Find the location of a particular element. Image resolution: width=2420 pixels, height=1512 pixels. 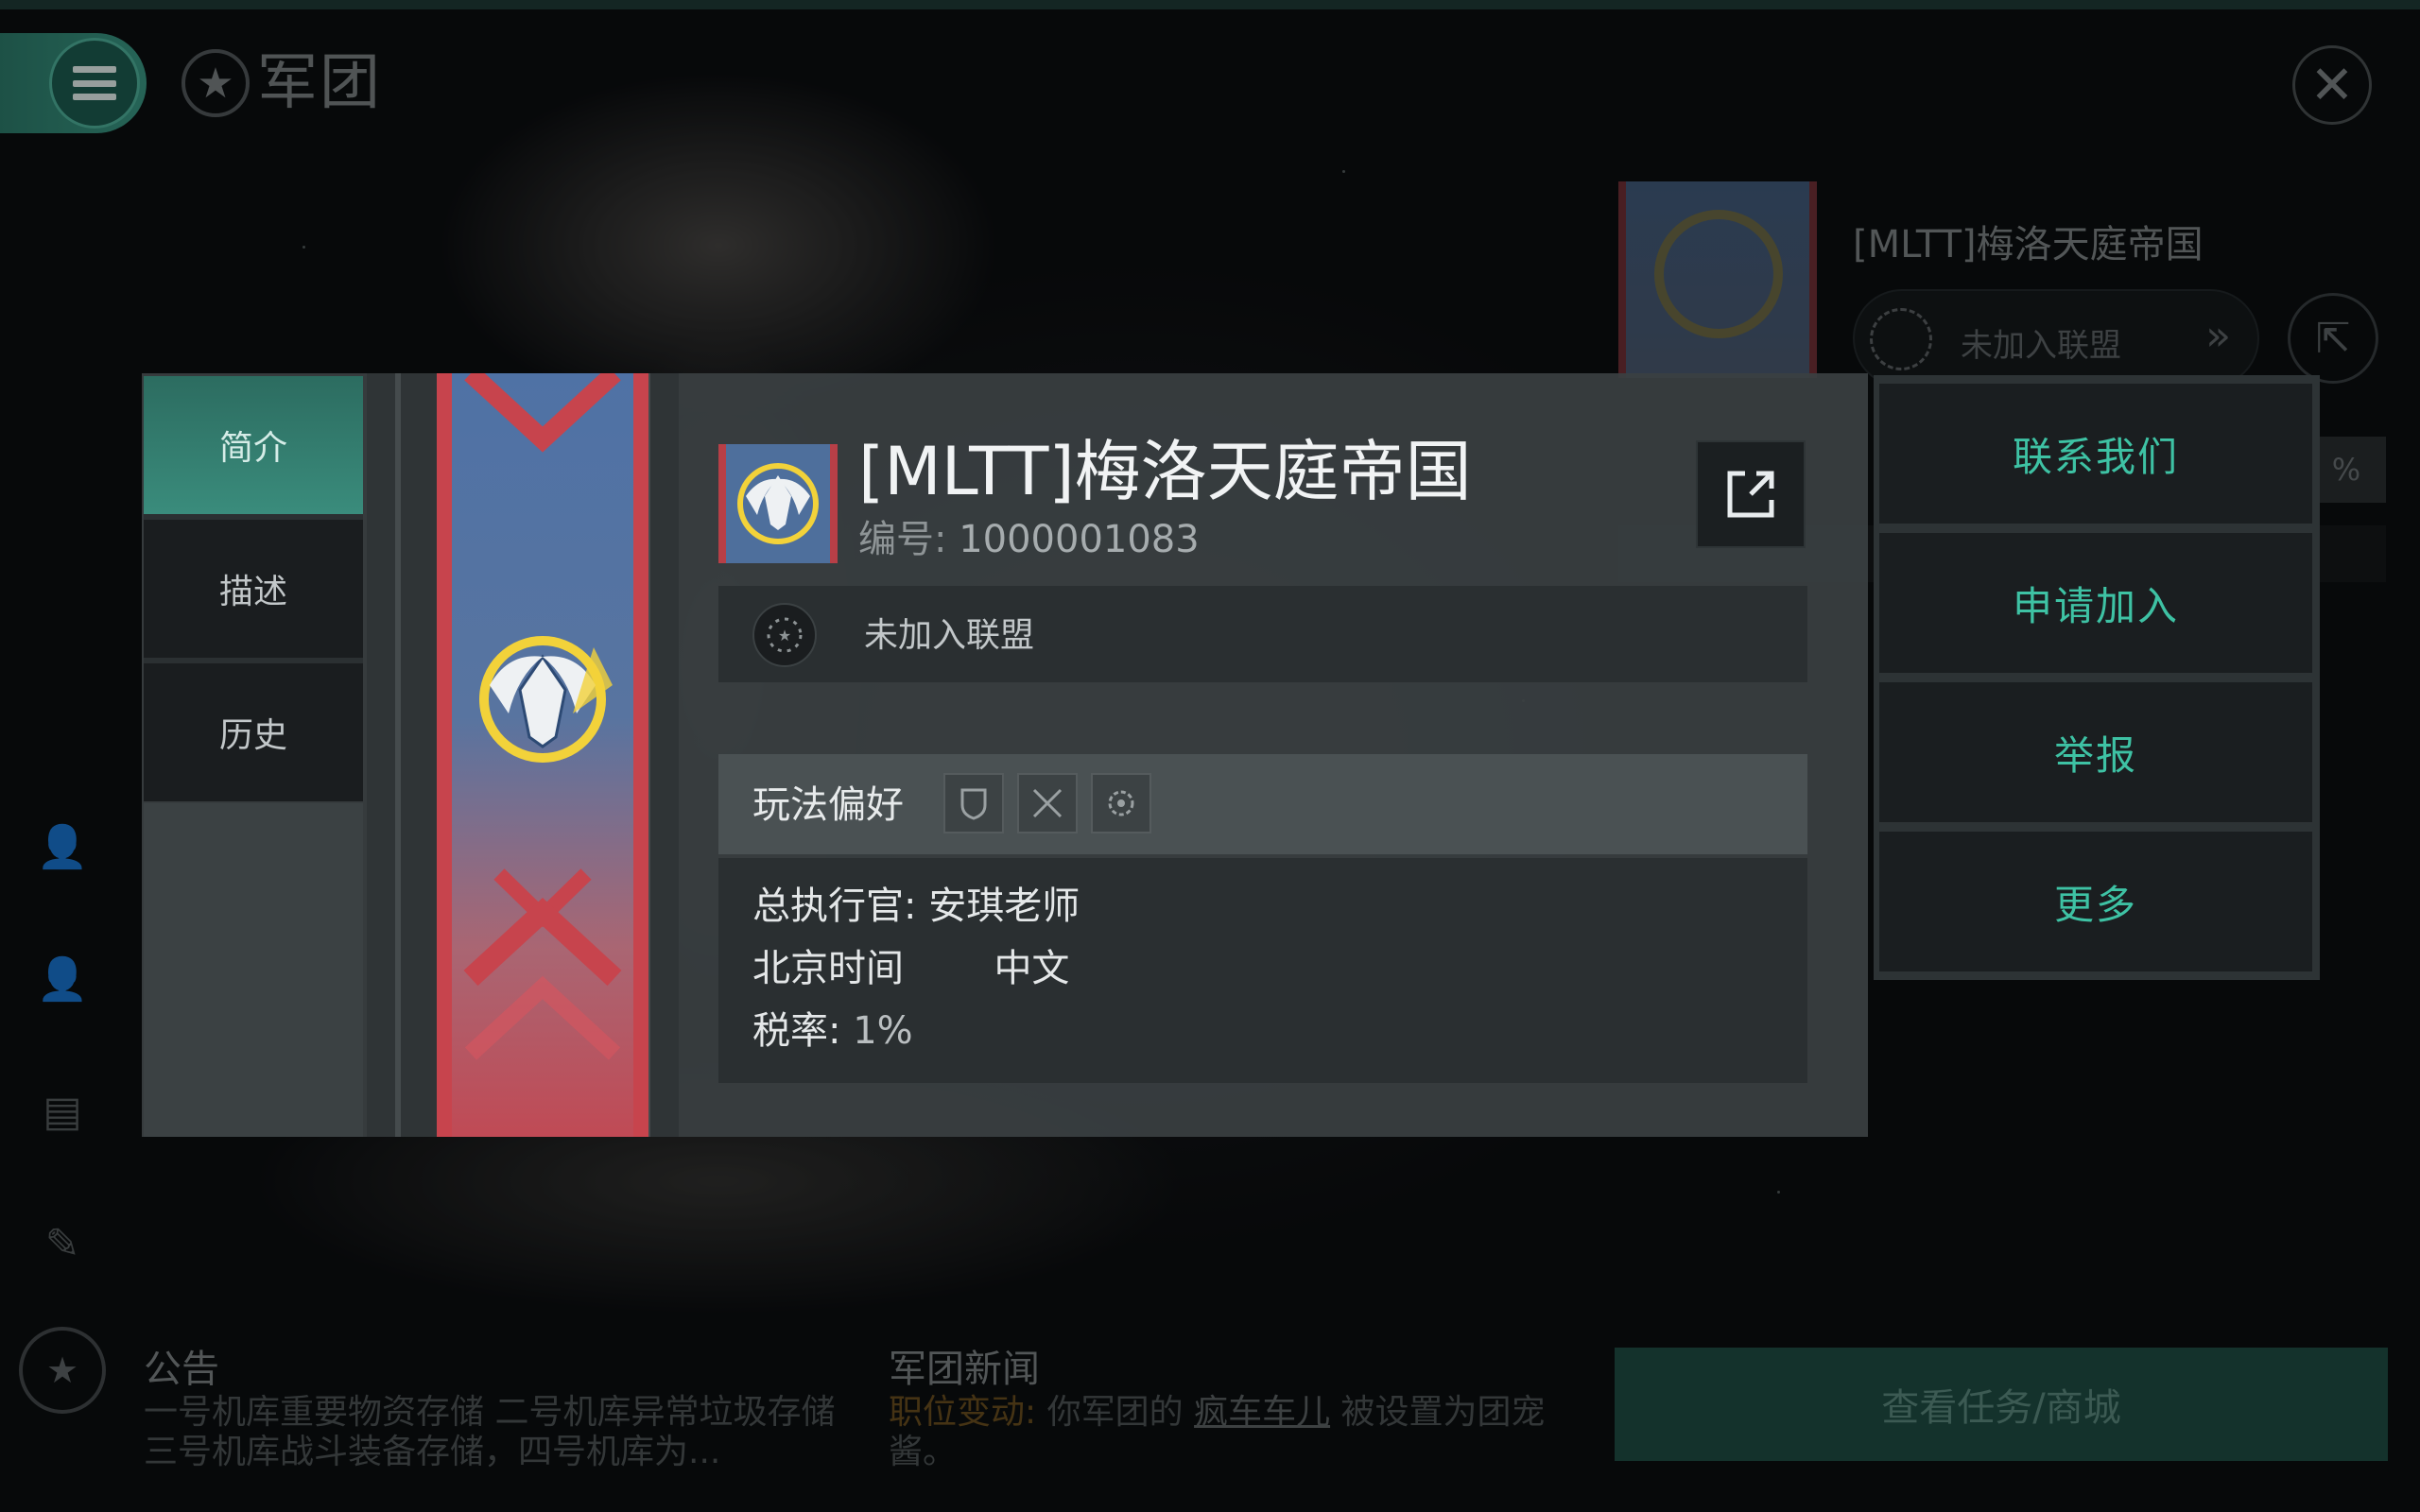

alliance-status: 未加入联盟 is located at coordinates (949, 635).